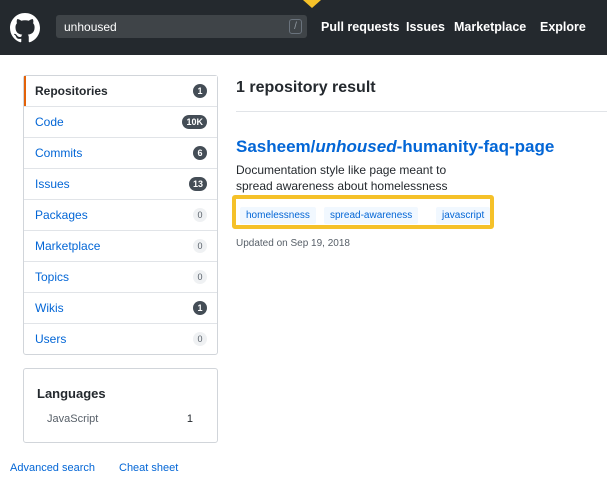 This screenshot has width=607, height=481. I want to click on nav-pull-requests: Pull requests, so click(360, 27).